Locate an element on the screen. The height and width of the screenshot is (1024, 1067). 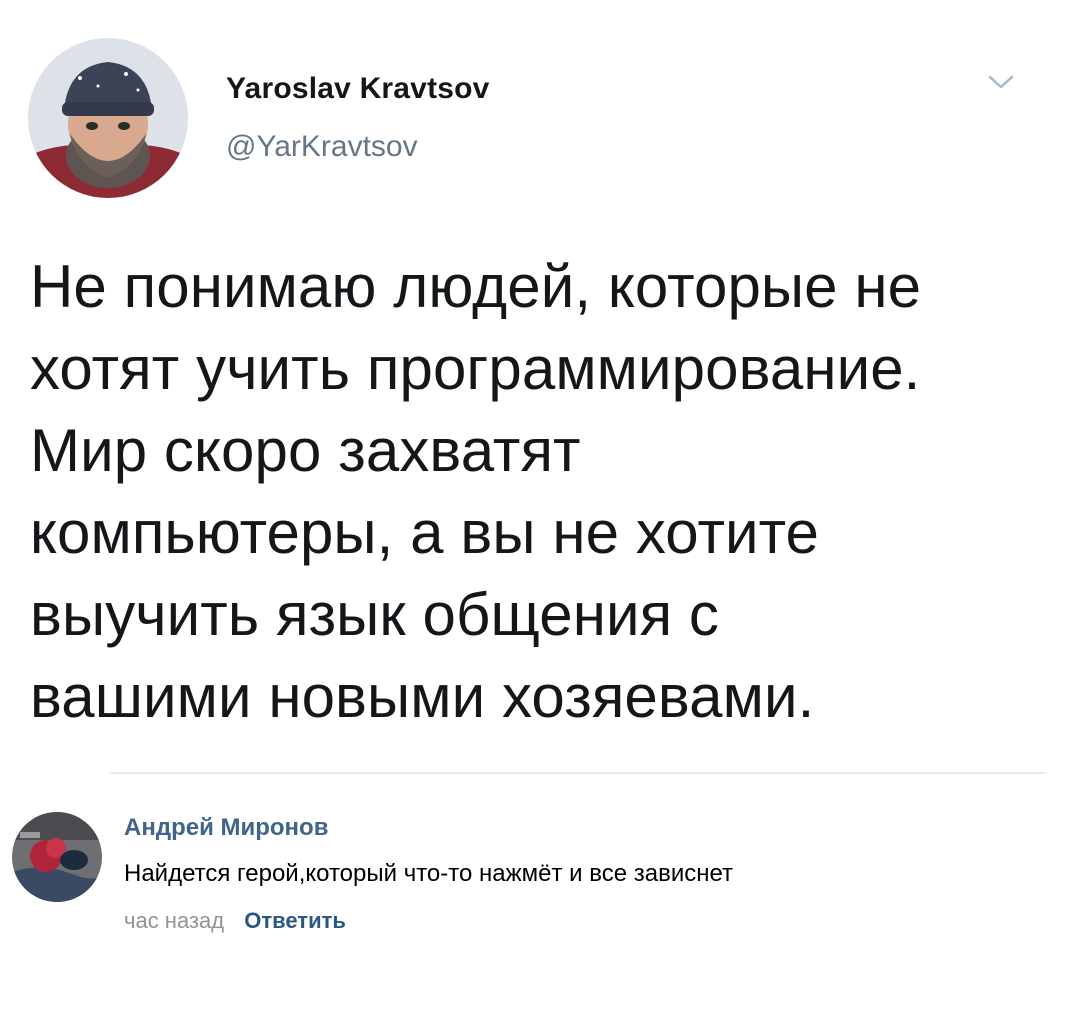
commenter-avatar-image is located at coordinates (57, 857).